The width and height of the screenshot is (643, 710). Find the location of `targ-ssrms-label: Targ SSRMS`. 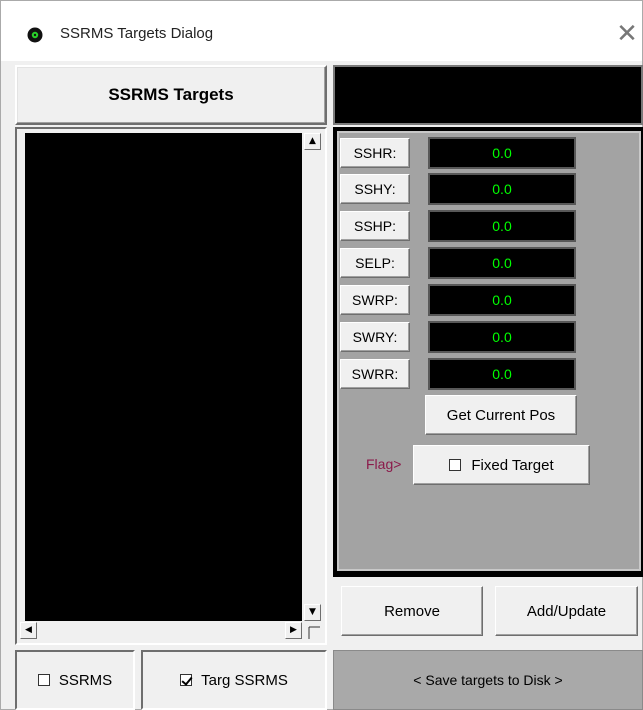

targ-ssrms-label: Targ SSRMS is located at coordinates (244, 680).